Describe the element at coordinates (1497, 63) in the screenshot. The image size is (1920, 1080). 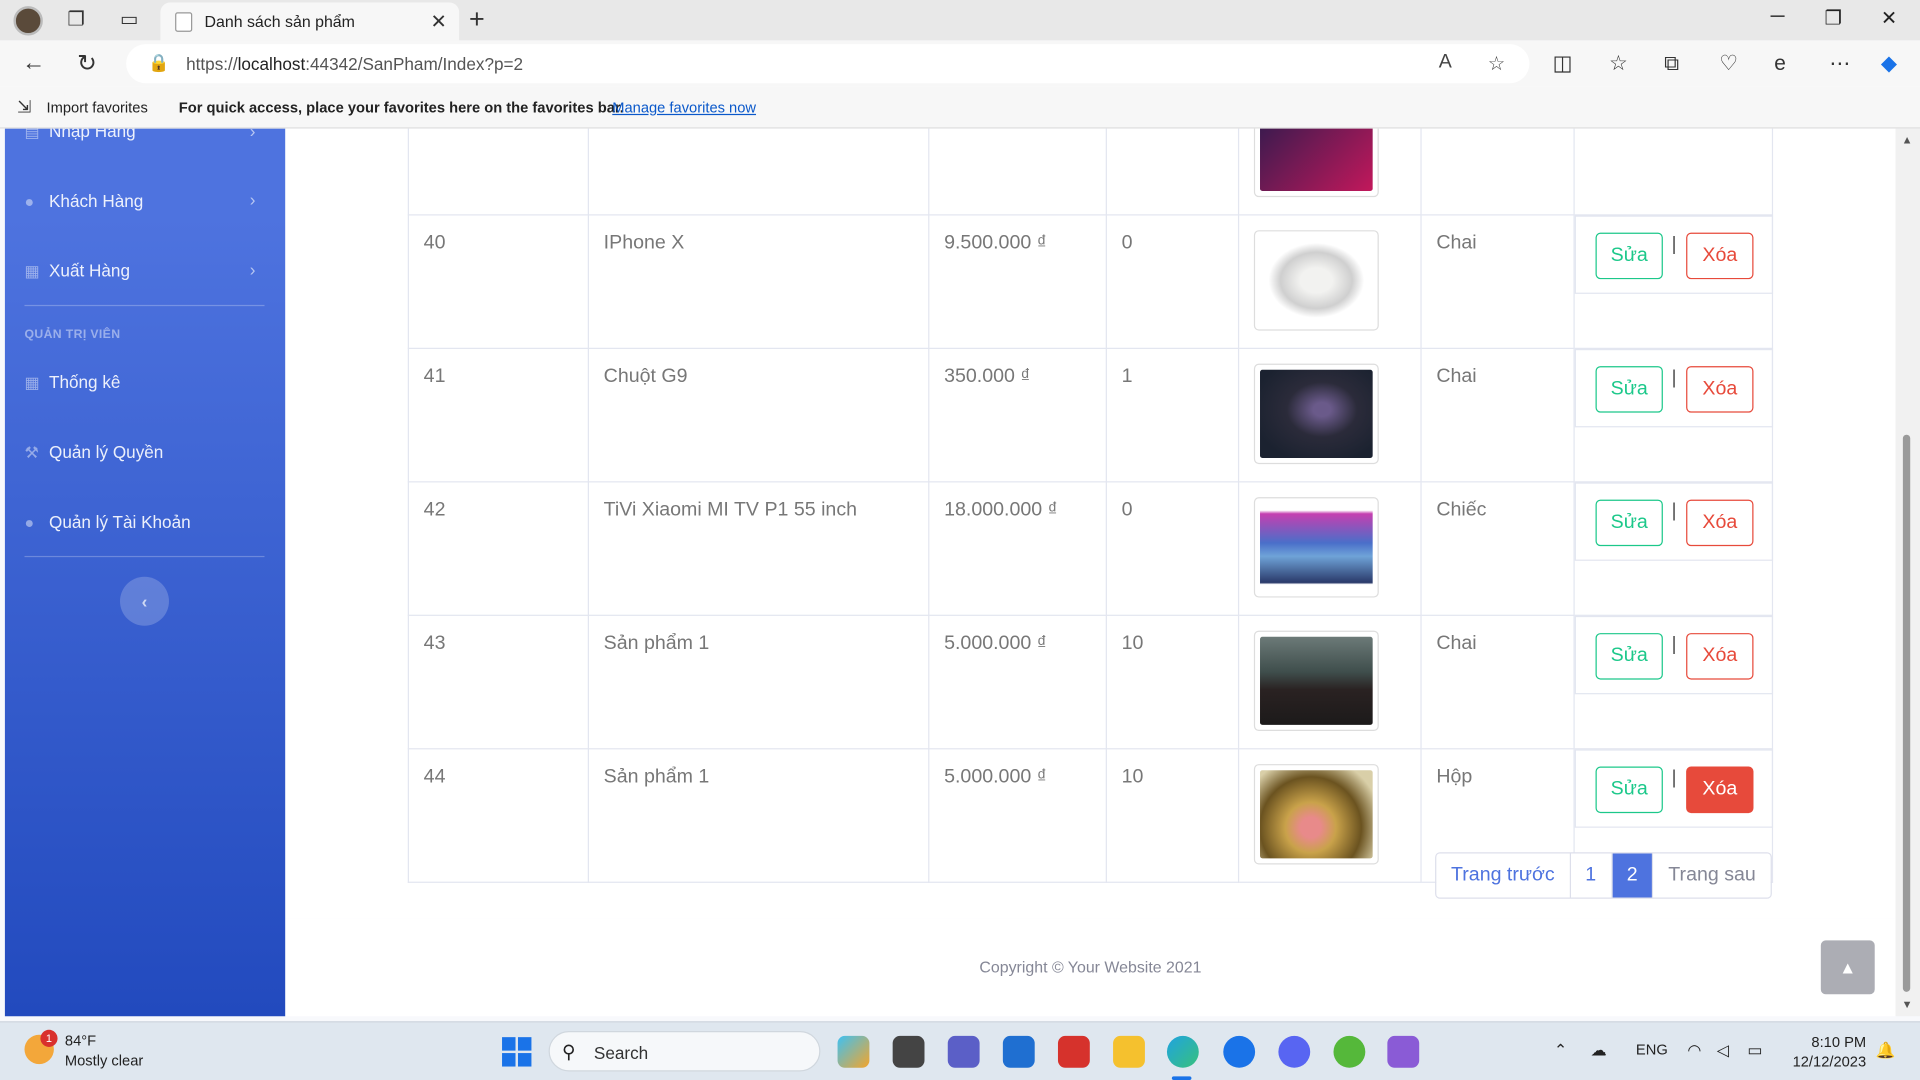
I see `favorite-star-icon: ☆` at that location.